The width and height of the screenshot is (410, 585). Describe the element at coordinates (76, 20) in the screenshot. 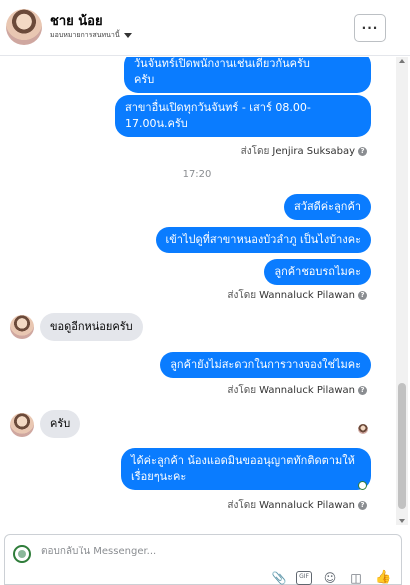

I see `contact-name: ชาย น้อย` at that location.